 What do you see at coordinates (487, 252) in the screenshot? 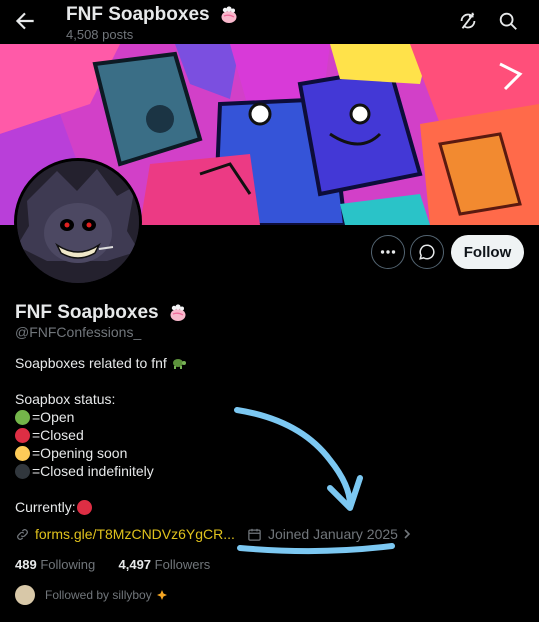
I see `follow-button: Follow` at bounding box center [487, 252].